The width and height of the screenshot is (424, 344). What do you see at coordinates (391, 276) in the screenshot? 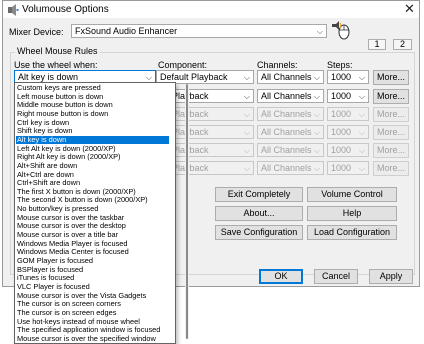
I see `apply-button: Apply` at bounding box center [391, 276].